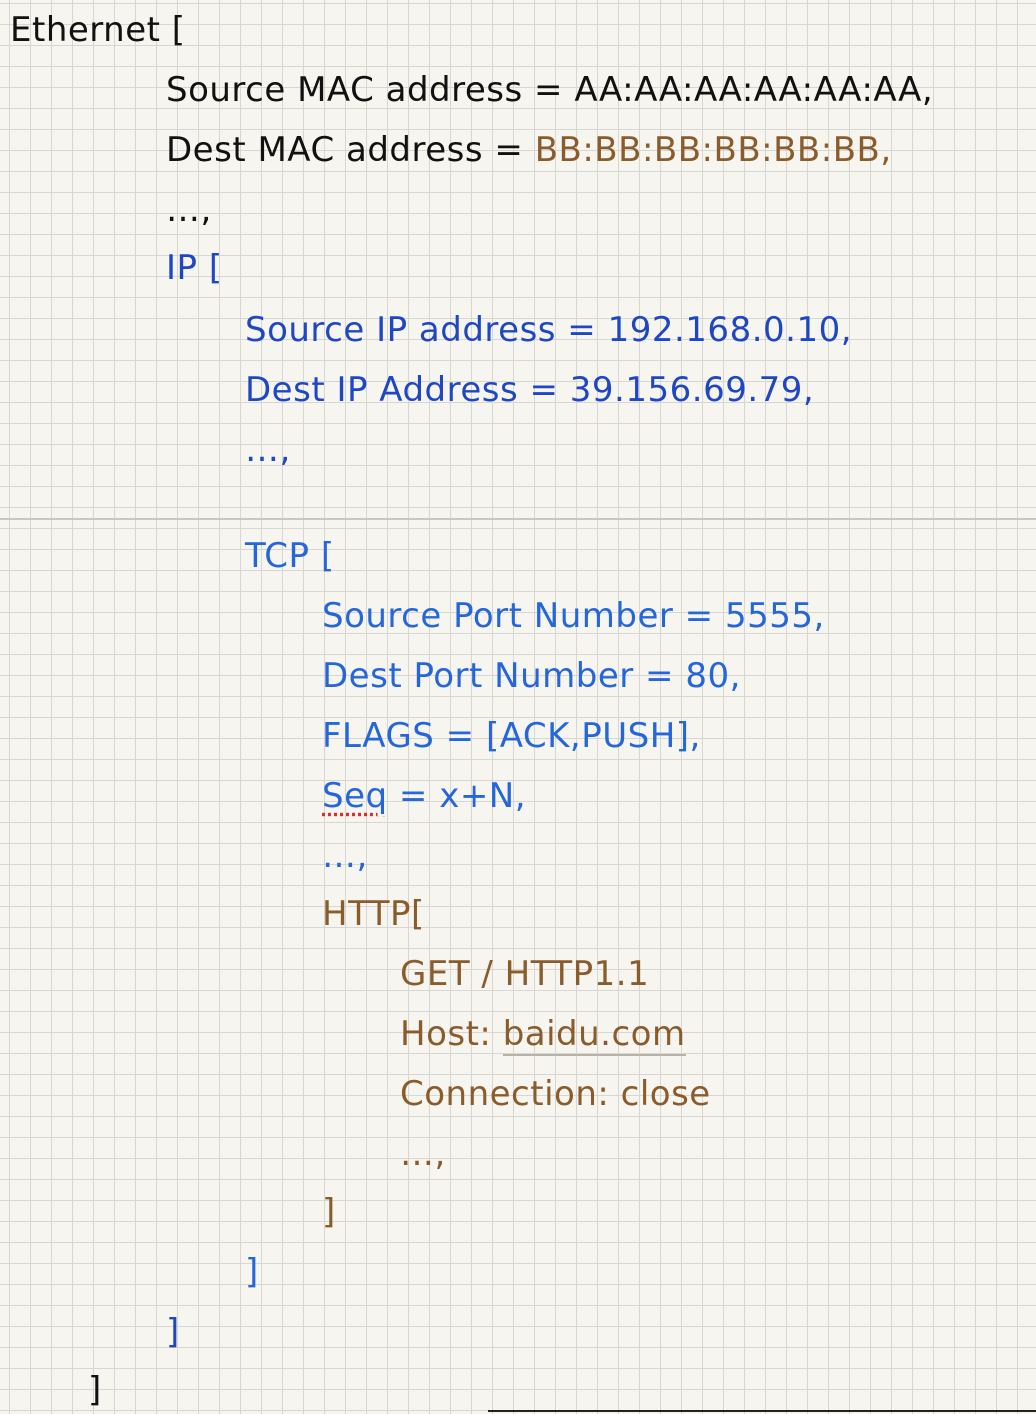 This screenshot has height=1414, width=1036. Describe the element at coordinates (345, 856) in the screenshot. I see `tcp-ellipsis: …,` at that location.